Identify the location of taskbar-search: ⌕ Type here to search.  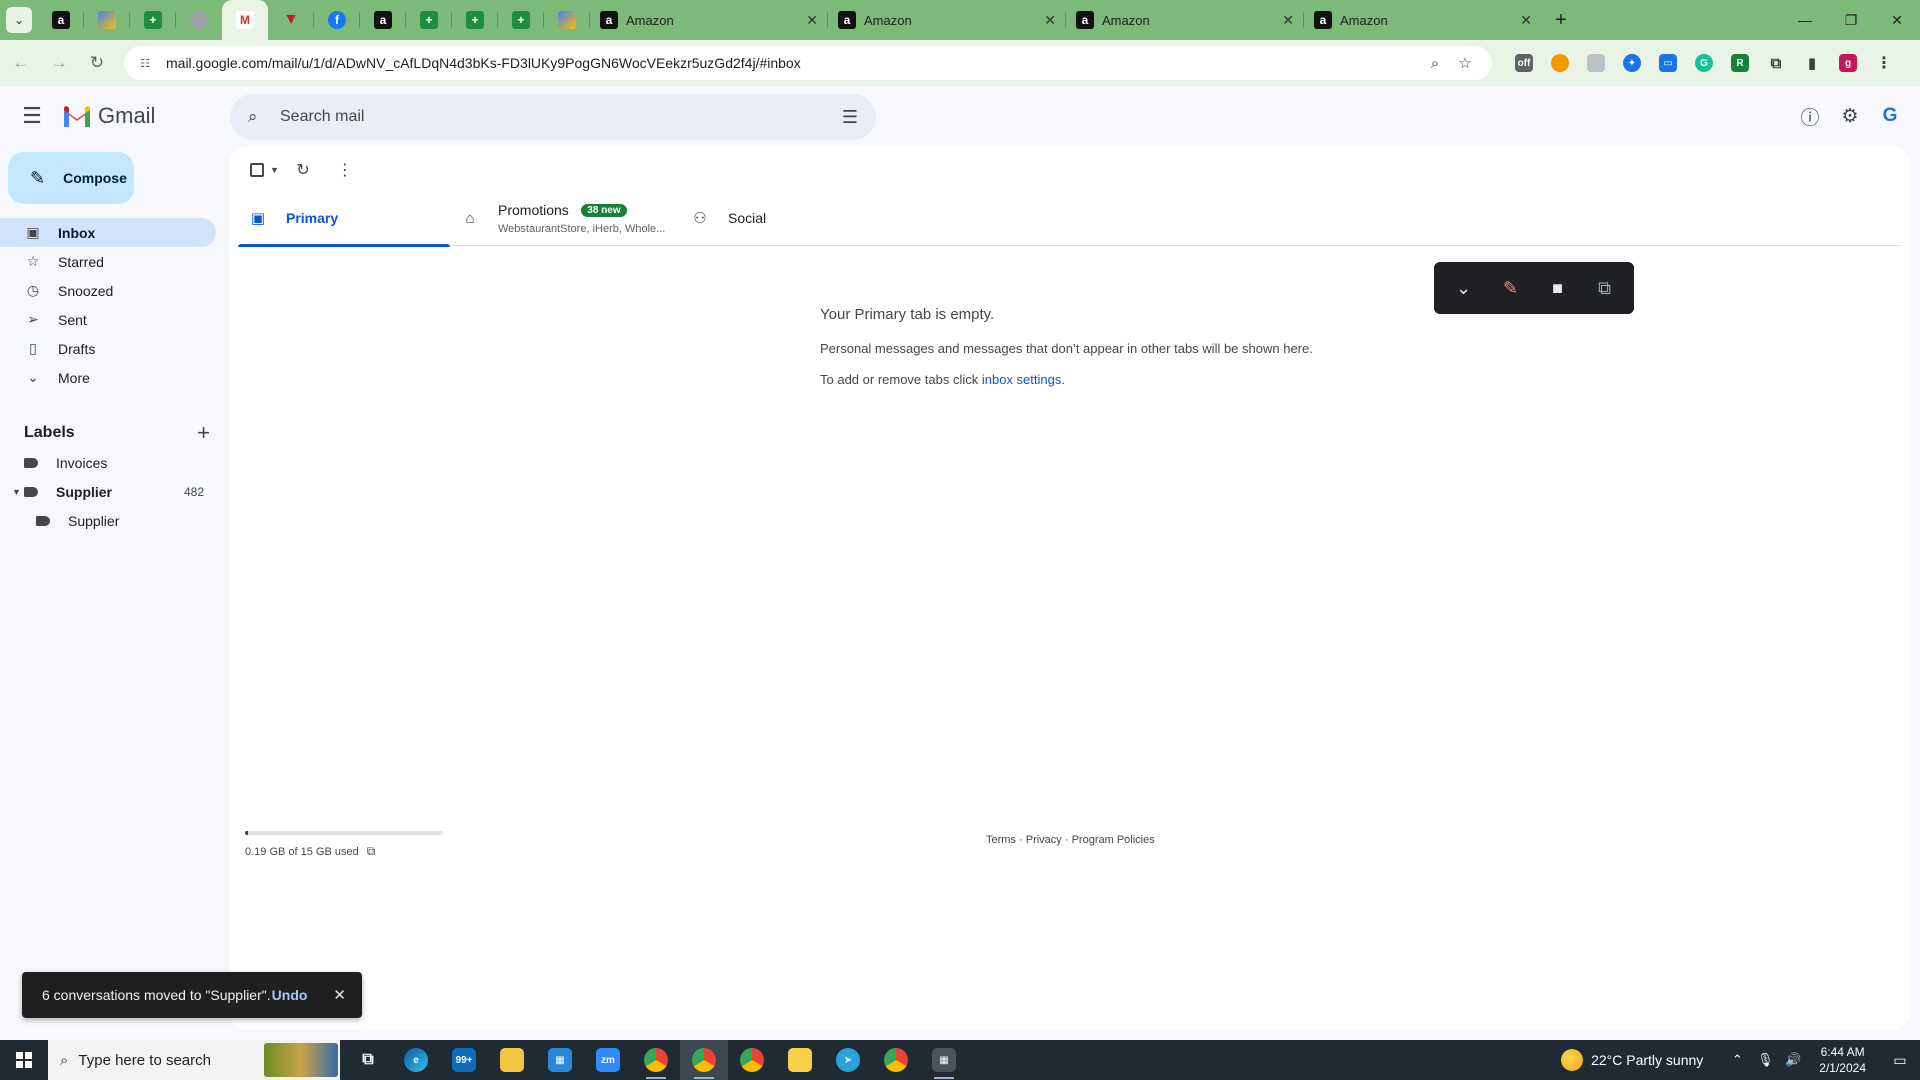
(194, 1060).